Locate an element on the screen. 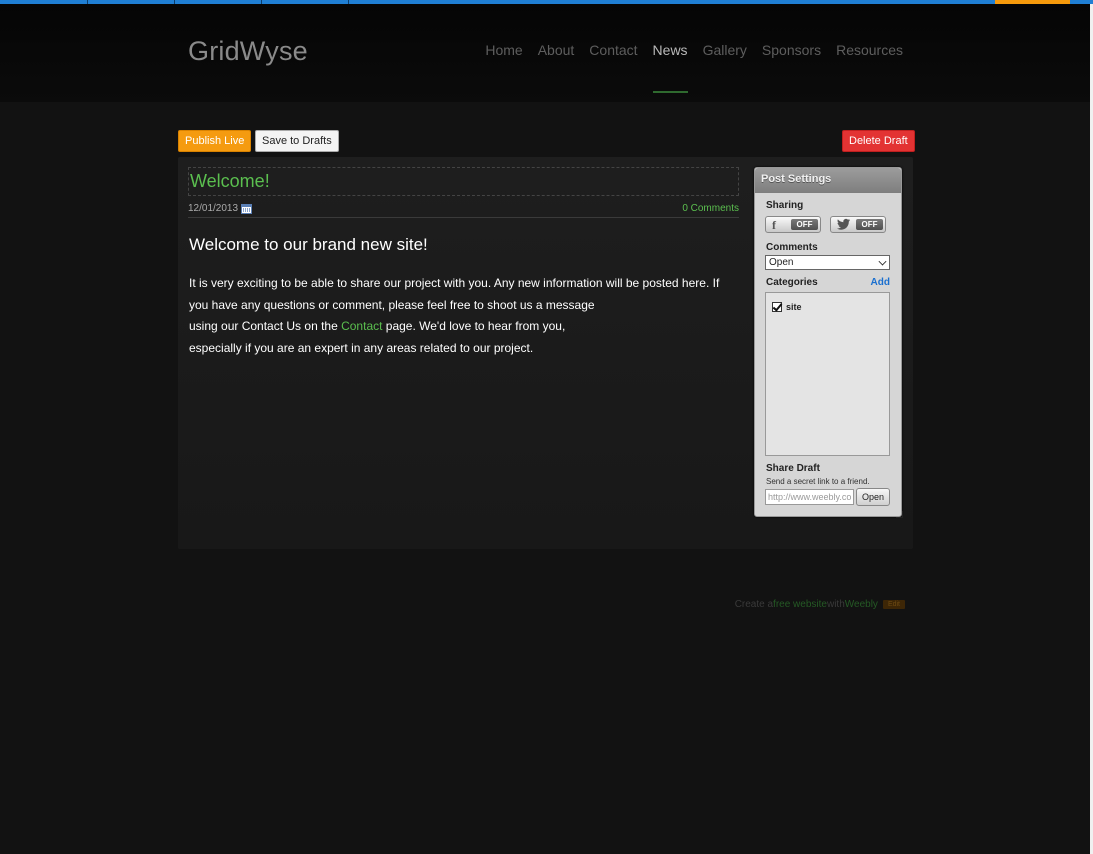  twitter-share-toggle: OFF is located at coordinates (858, 224).